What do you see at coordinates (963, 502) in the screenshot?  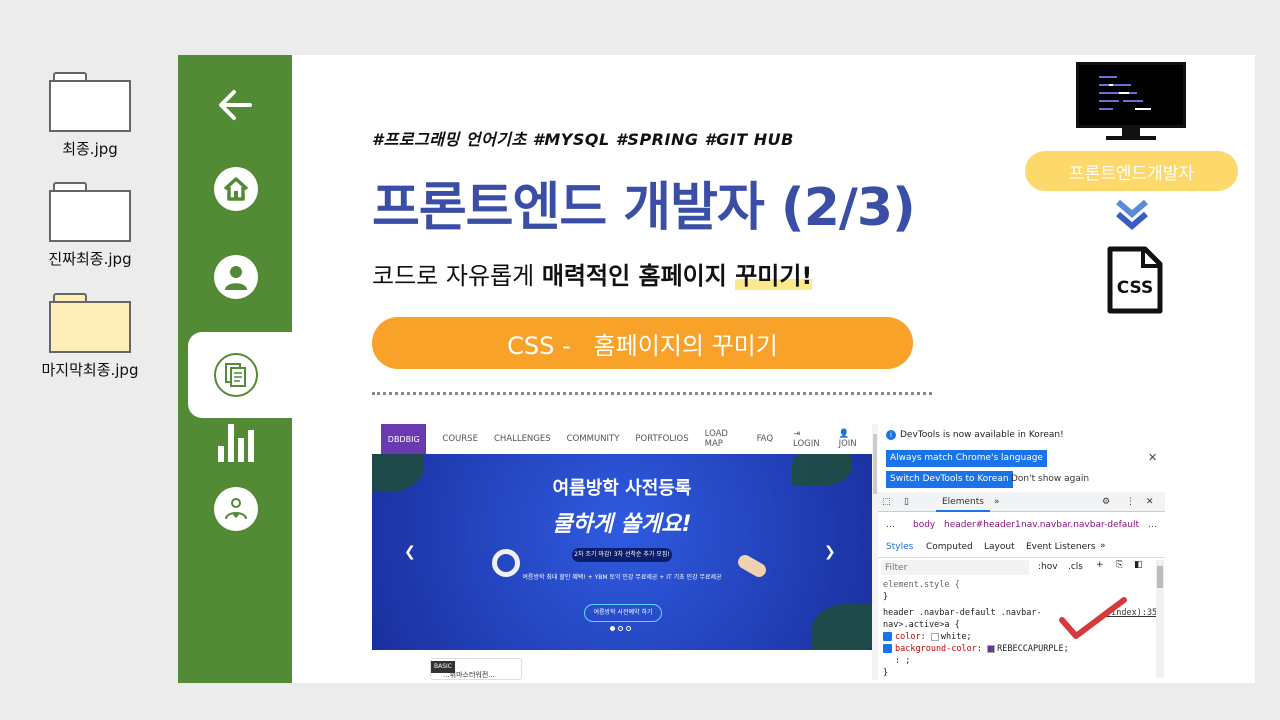 I see `tab-elements: Elements` at bounding box center [963, 502].